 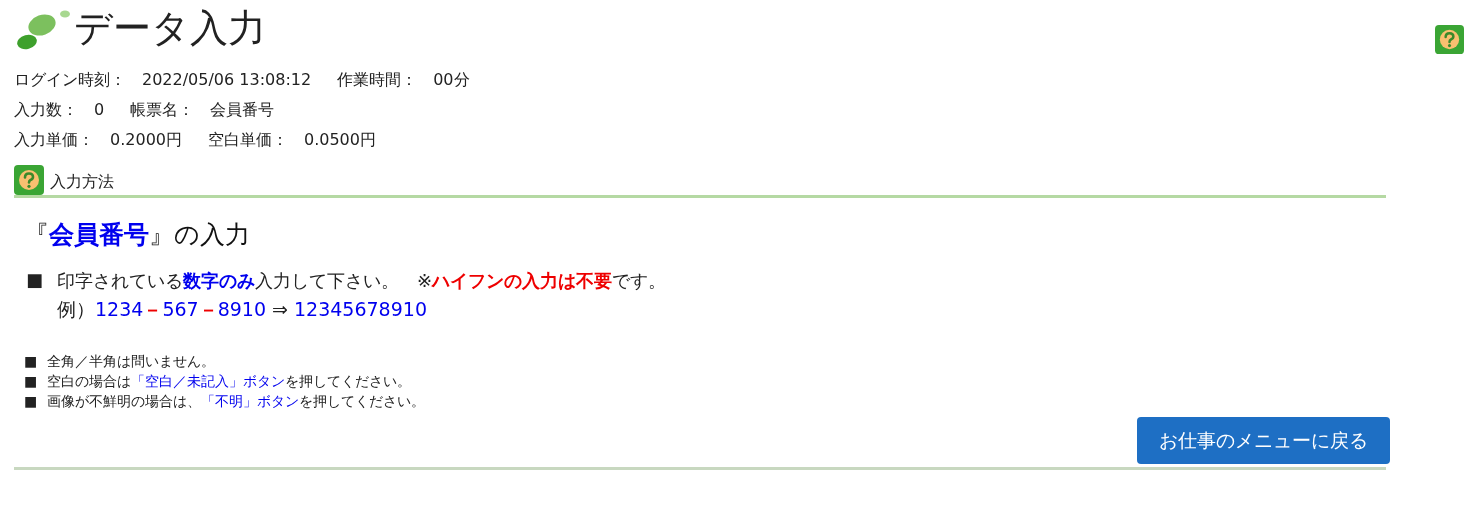 I want to click on instruction-heading: 『会員番号』の入力, so click(x=137, y=235).